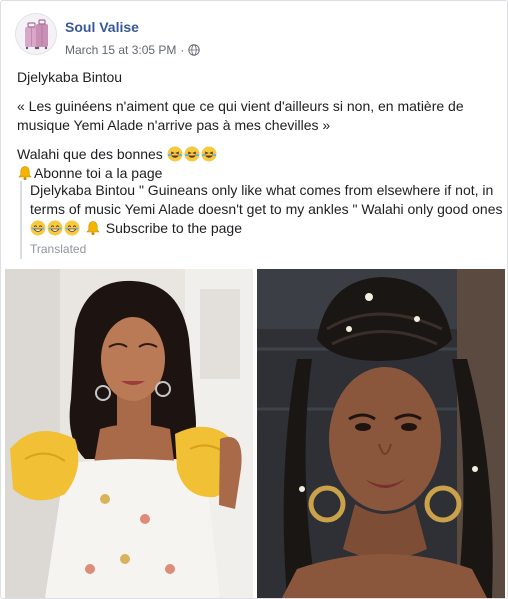  Describe the element at coordinates (102, 27) in the screenshot. I see `page-name-link: Soul Valise` at that location.